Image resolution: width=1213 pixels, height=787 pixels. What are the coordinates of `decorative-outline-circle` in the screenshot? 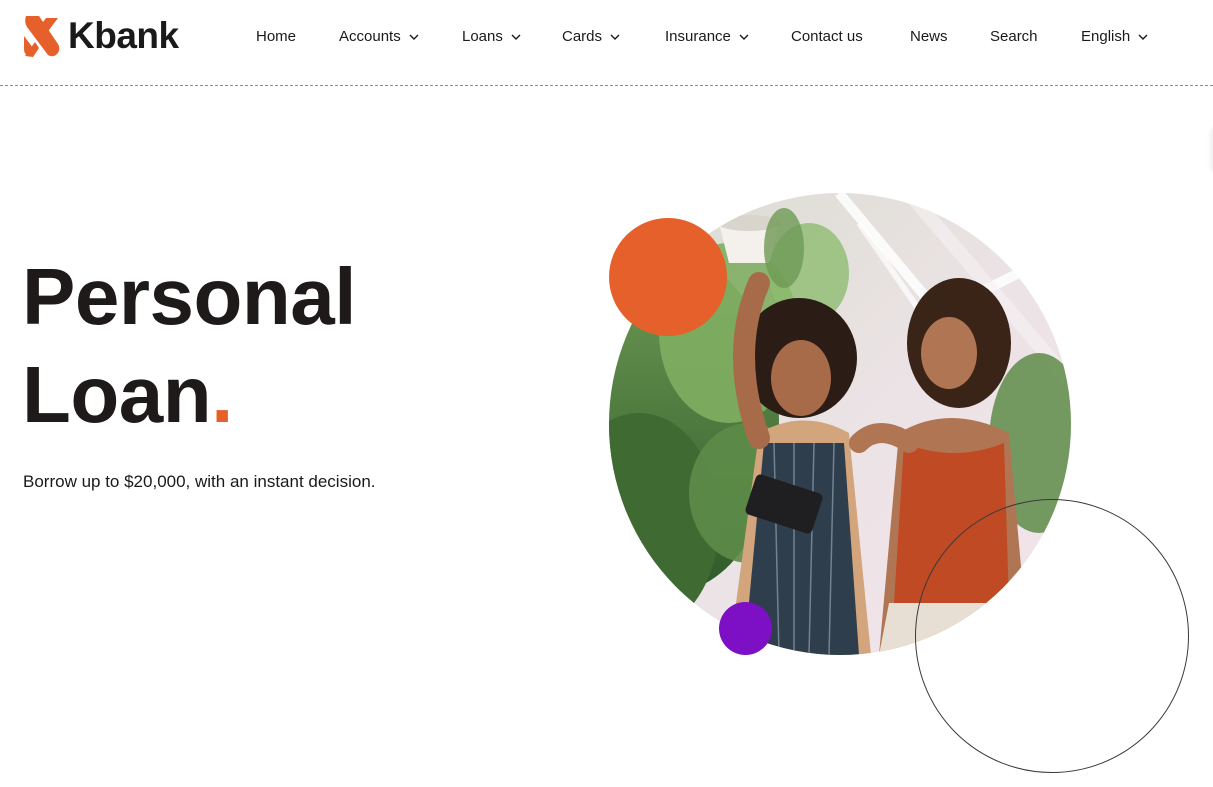 It's located at (1052, 636).